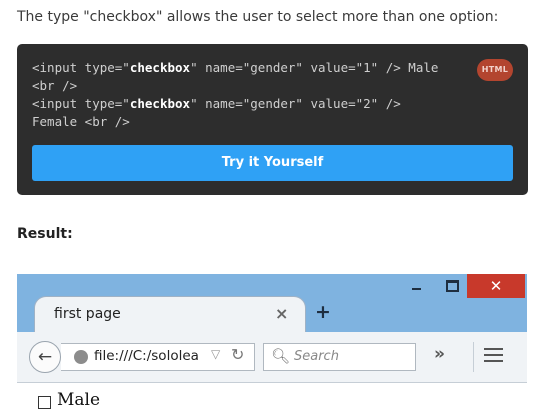 This screenshot has height=417, width=543. I want to click on code-text: Female <br />, so click(81, 121).